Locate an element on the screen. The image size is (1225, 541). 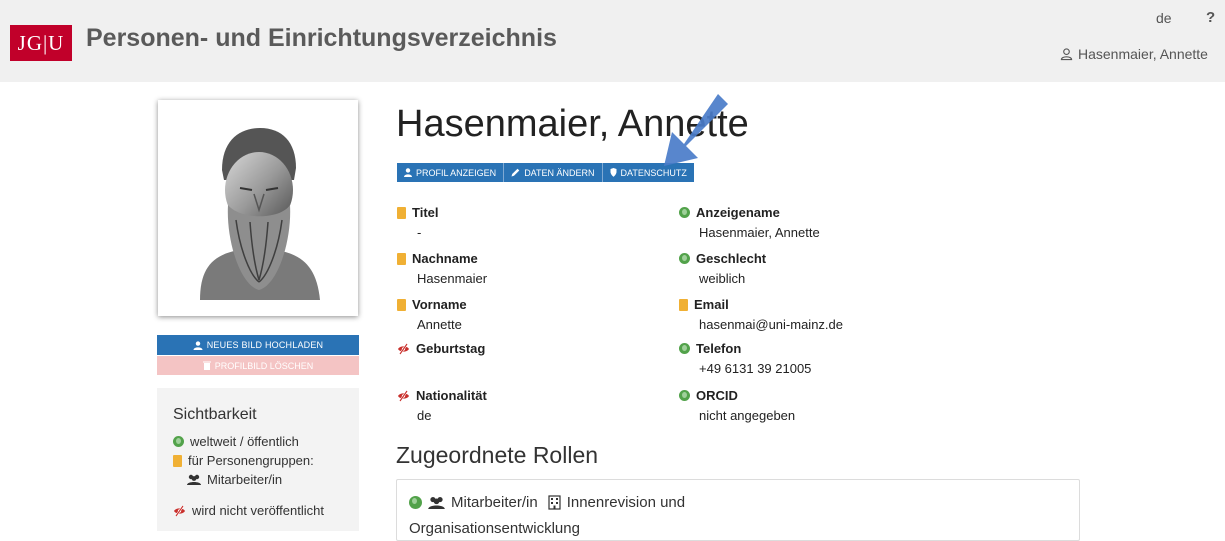
field-nationalitaet: Nationalität de is located at coordinates (442, 405).